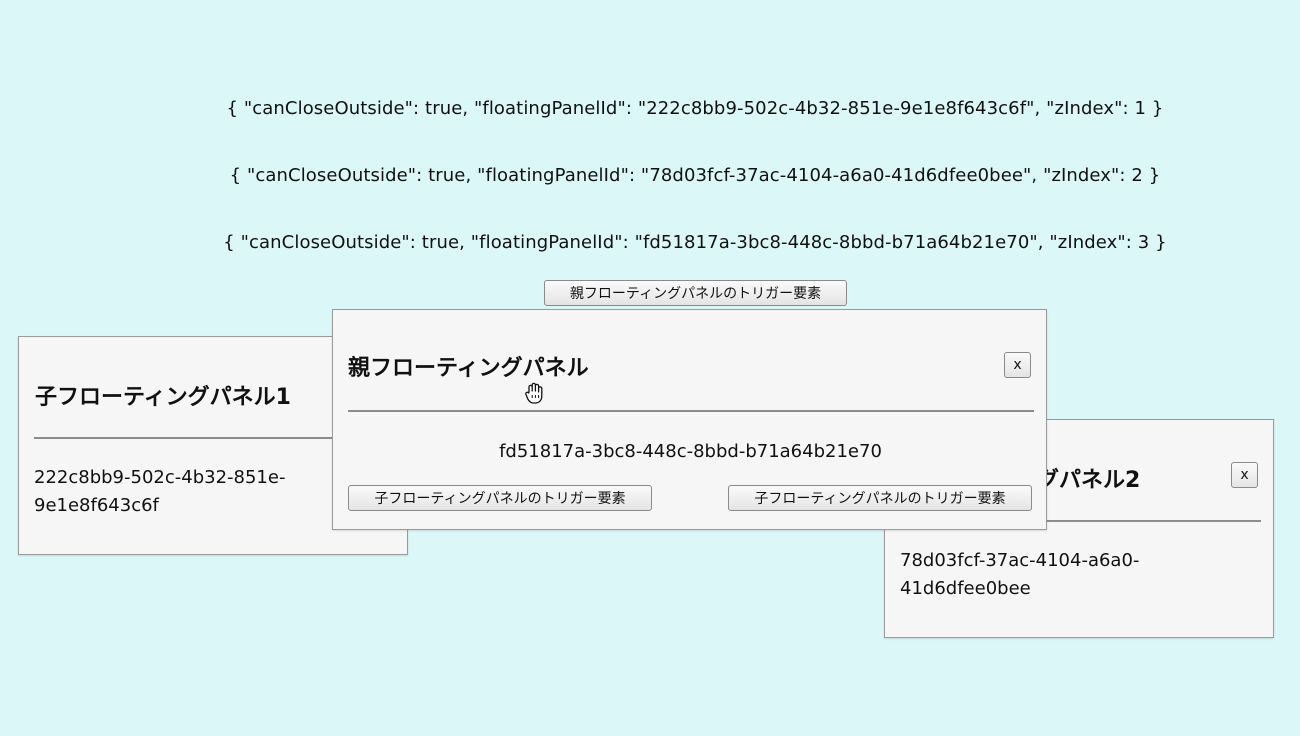 The image size is (1300, 736). Describe the element at coordinates (96, 505) in the screenshot. I see `child-panel-1-id-line-2: 9e1e8f643c6f` at that location.